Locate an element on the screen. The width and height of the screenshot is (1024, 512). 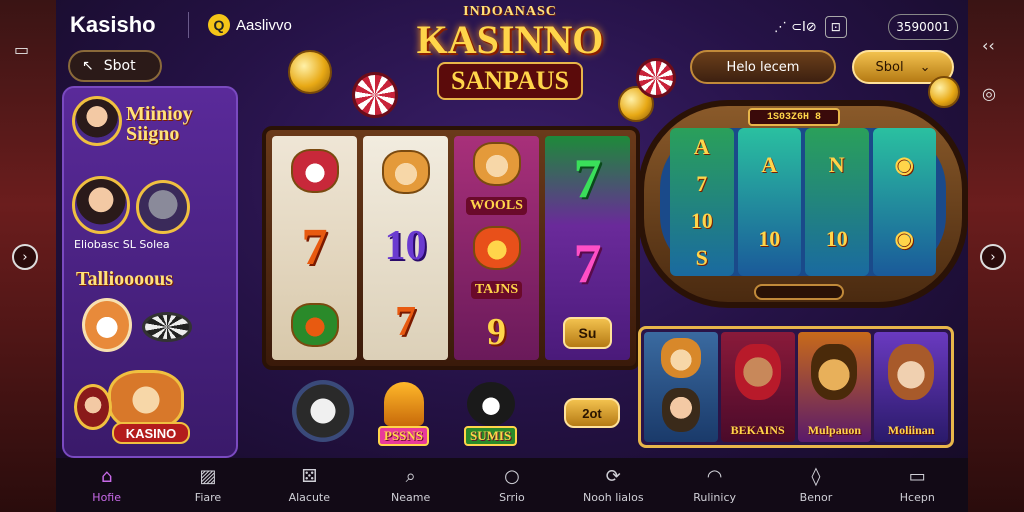
panel-tag-title: Tallioooous is located at coordinates (125, 279).